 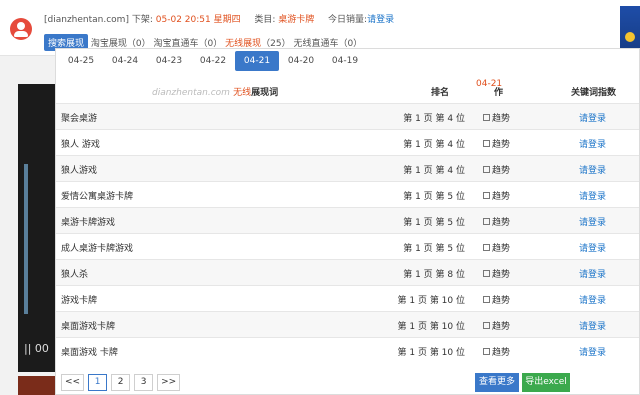 I want to click on keyword-cell: 狼人杀, so click(x=75, y=275).